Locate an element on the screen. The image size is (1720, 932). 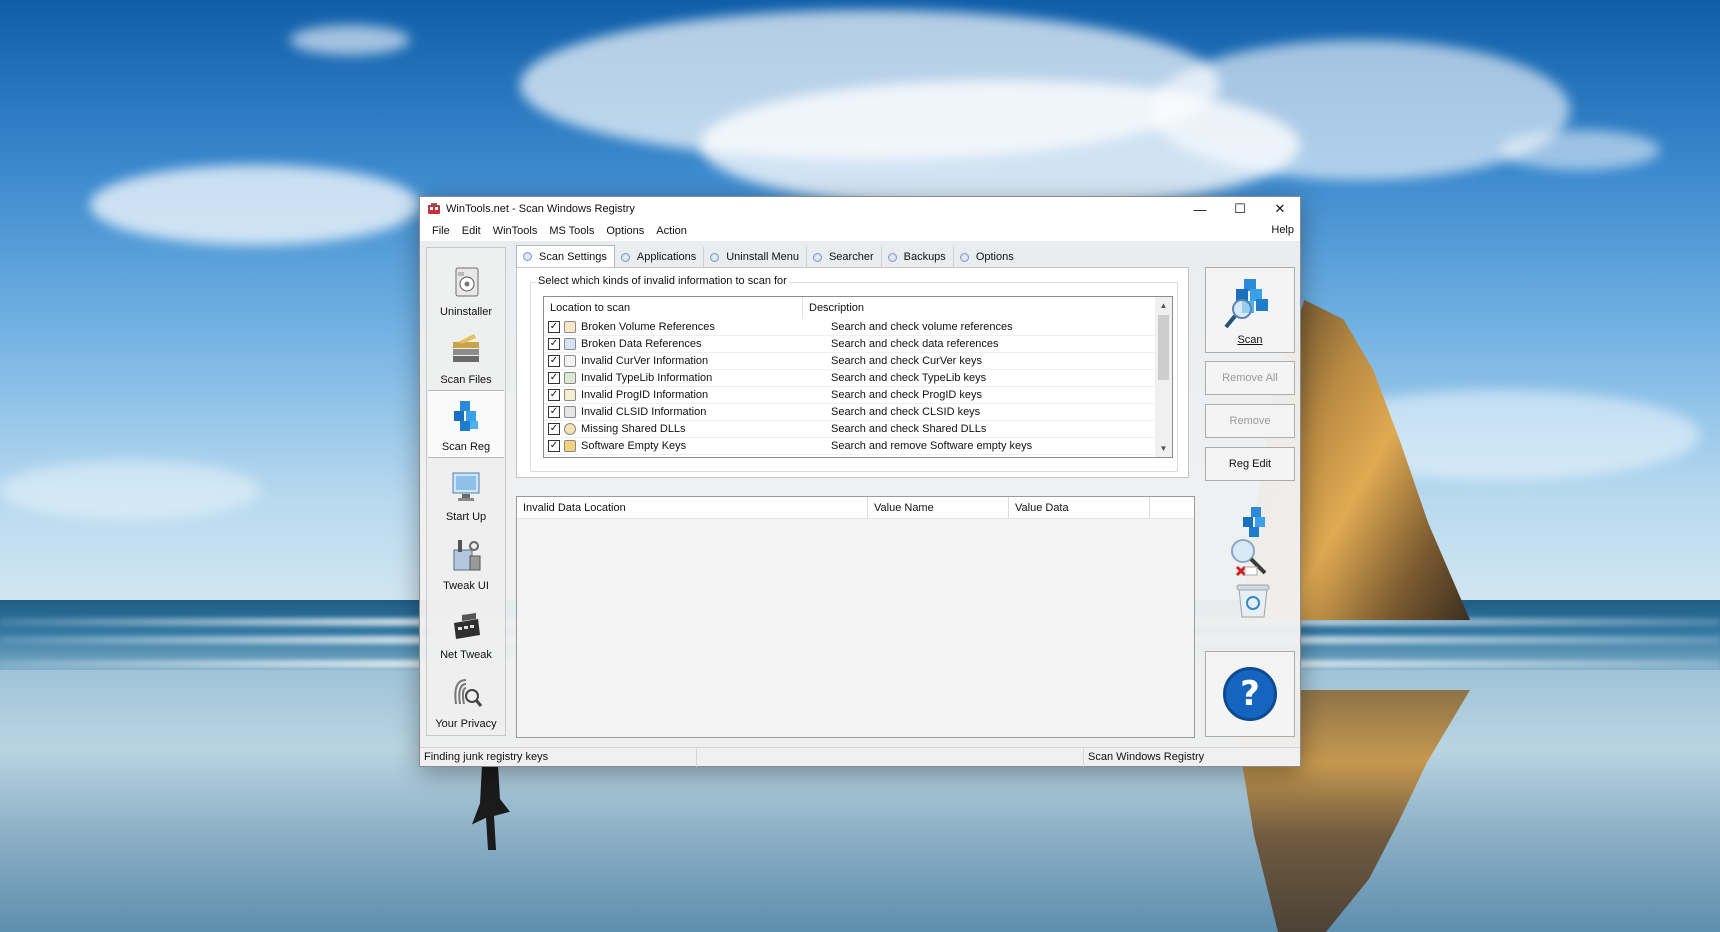
tab-searcher: Searcher is located at coordinates (844, 257).